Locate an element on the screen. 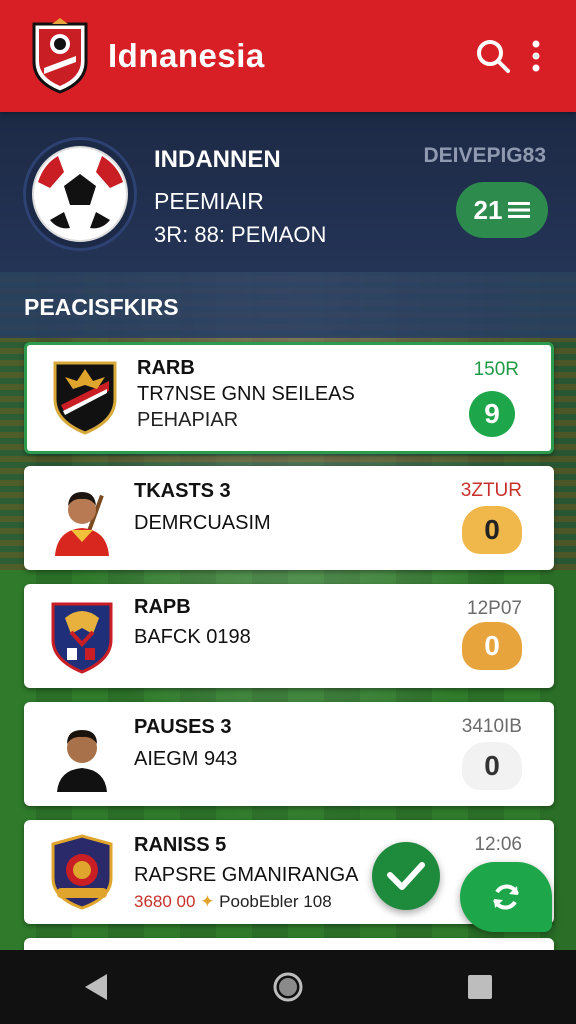 The height and width of the screenshot is (1024, 576). app-title: Idnanesia is located at coordinates (186, 55).